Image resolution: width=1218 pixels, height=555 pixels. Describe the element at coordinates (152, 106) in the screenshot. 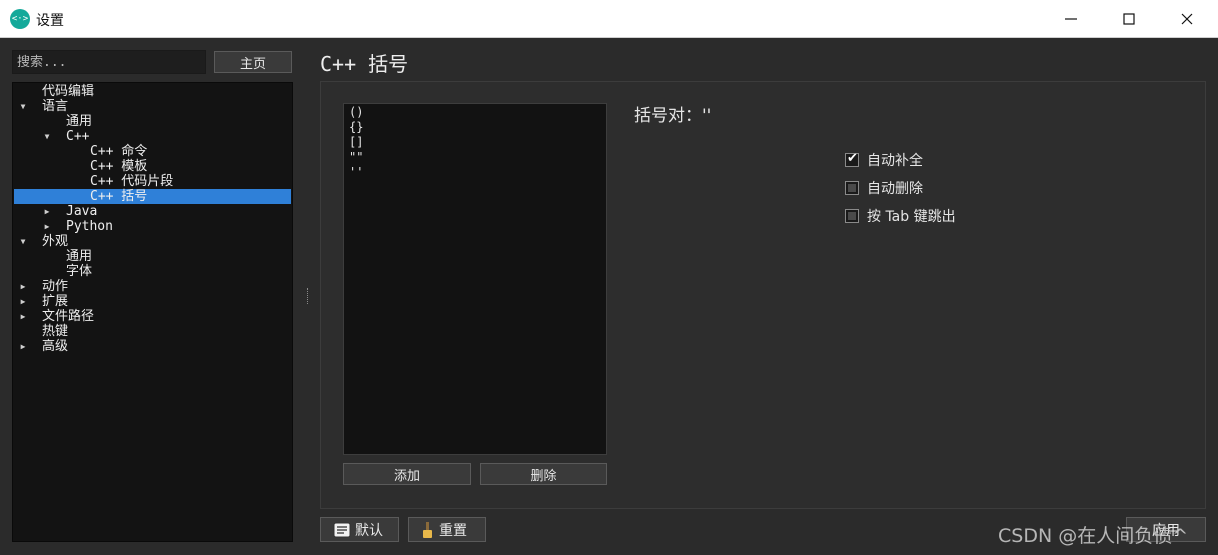

I see `tree-item: ▼ 语言` at that location.